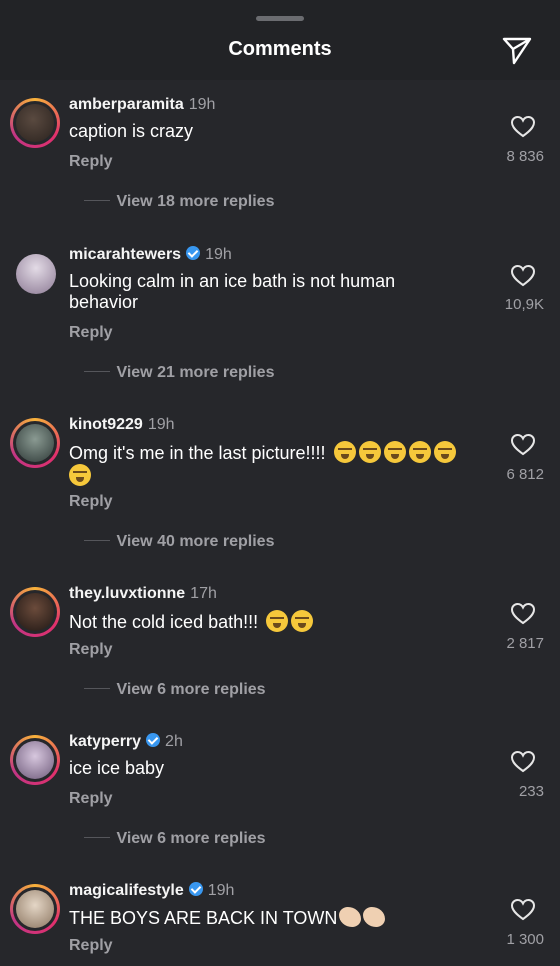  Describe the element at coordinates (525, 156) in the screenshot. I see `like-count: 8 836` at that location.